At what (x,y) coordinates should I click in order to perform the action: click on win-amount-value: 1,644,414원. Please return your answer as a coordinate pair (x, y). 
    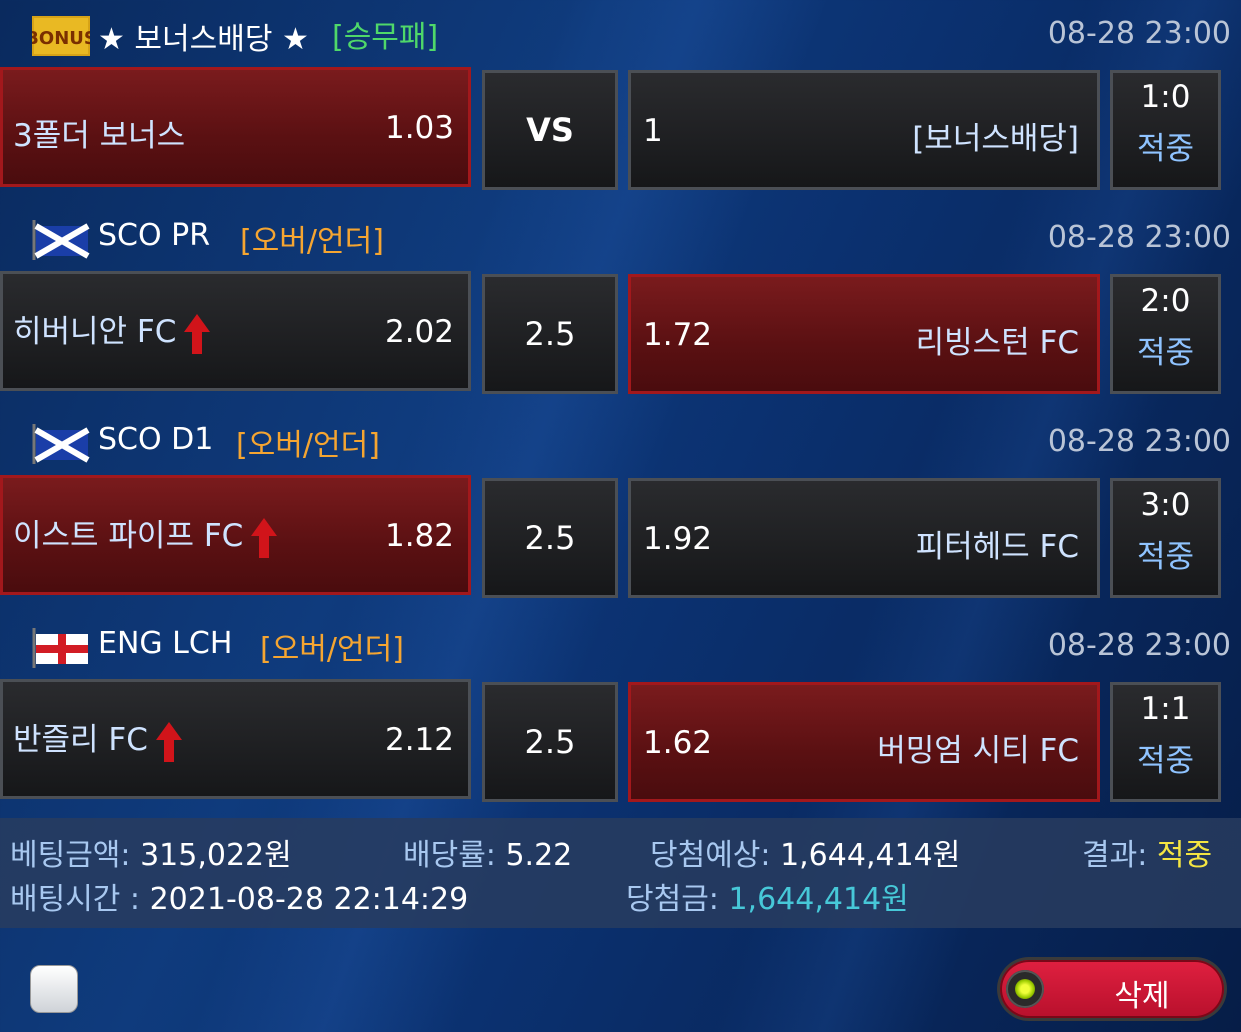
    Looking at the image, I should click on (818, 899).